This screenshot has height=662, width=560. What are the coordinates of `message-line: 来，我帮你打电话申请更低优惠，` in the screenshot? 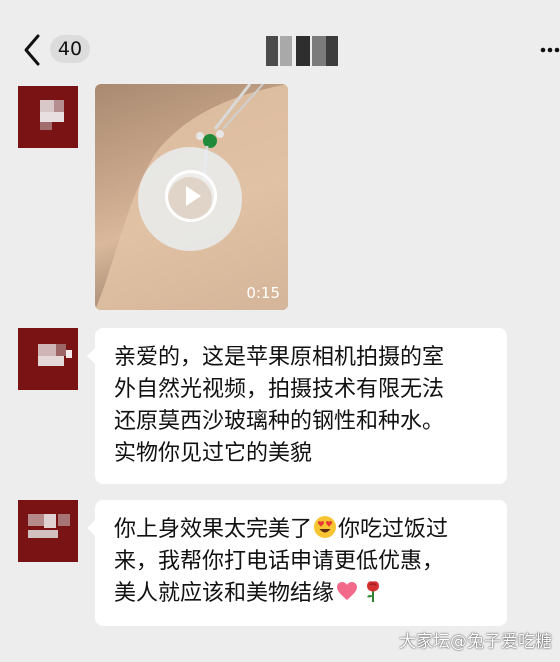 It's located at (279, 561).